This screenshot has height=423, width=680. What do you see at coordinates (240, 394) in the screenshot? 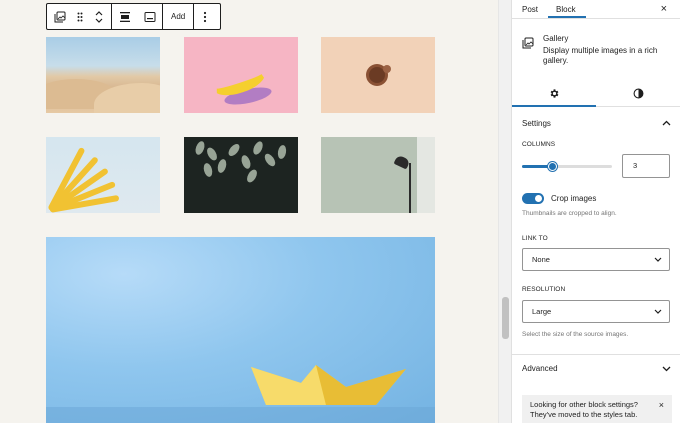
I see `paper-boat-illustration` at bounding box center [240, 394].